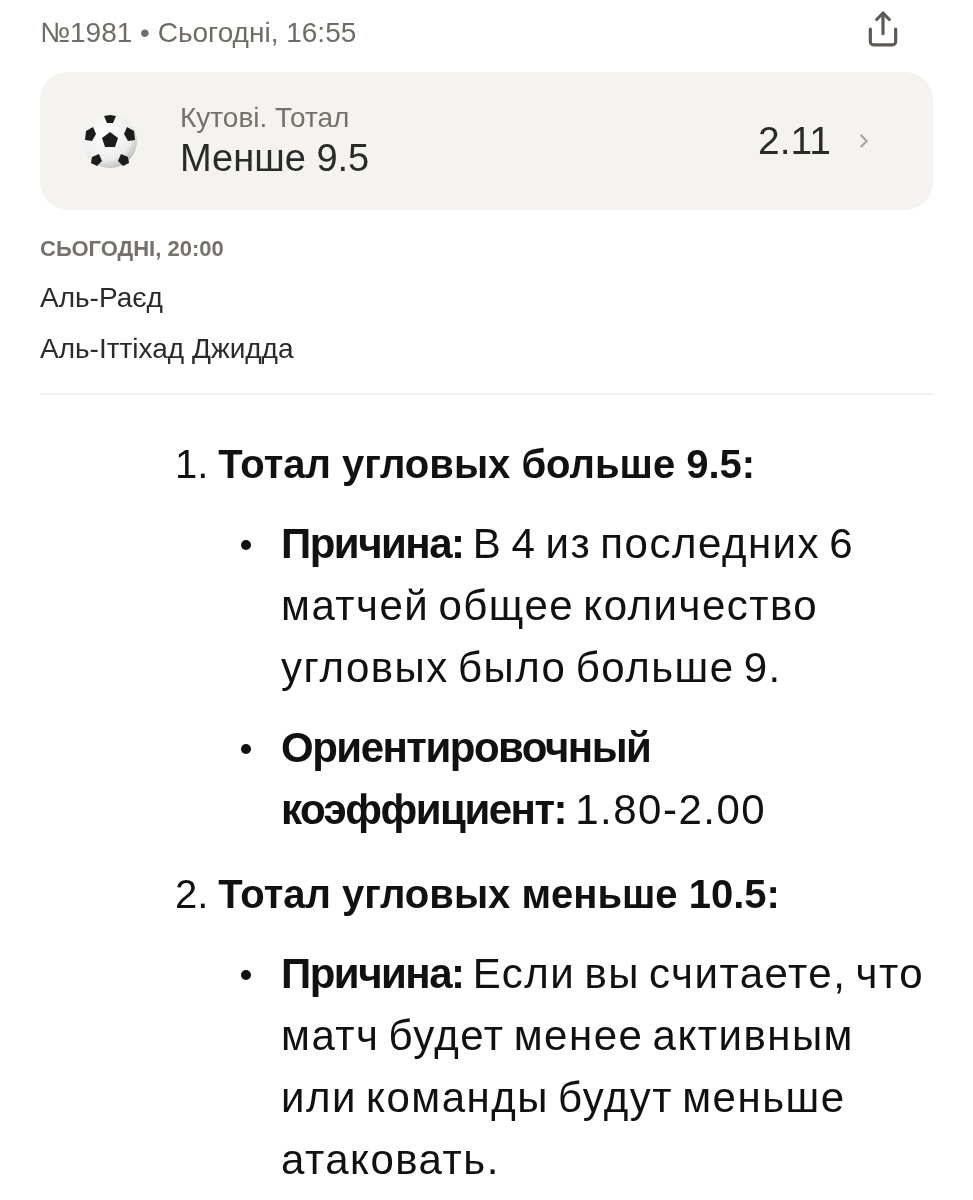  Describe the element at coordinates (499, 894) in the screenshot. I see `list-heading: Тотал угловых меньше 10.5:` at that location.